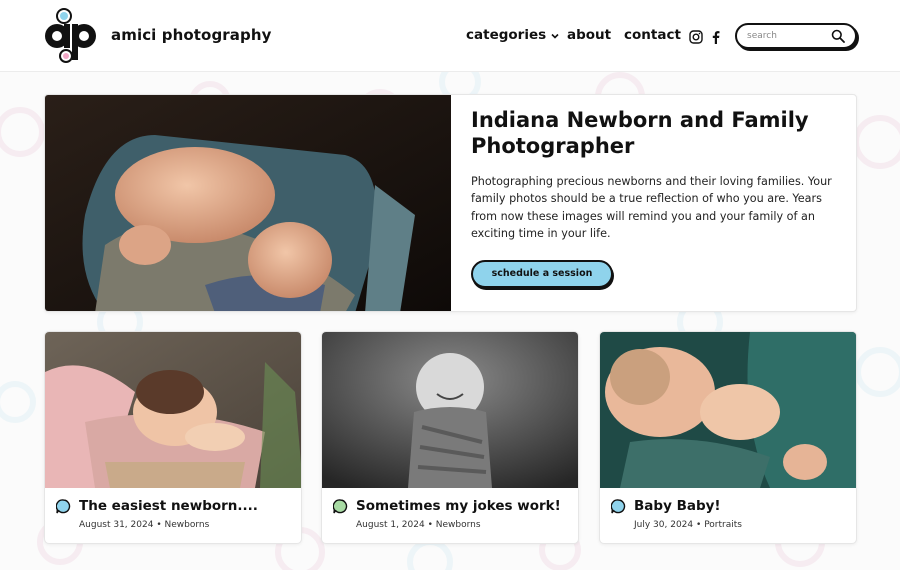 This screenshot has height=570, width=900. I want to click on post-meta: August 1, 2024 • Newborns, so click(418, 525).